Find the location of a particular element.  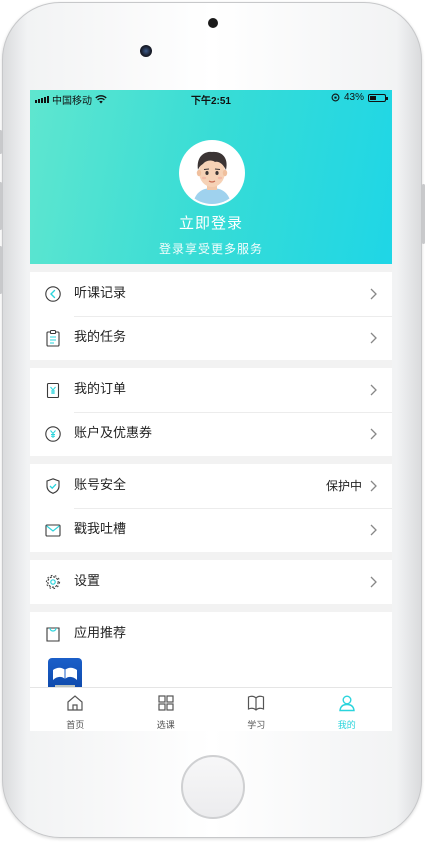

power-button is located at coordinates (423, 214).